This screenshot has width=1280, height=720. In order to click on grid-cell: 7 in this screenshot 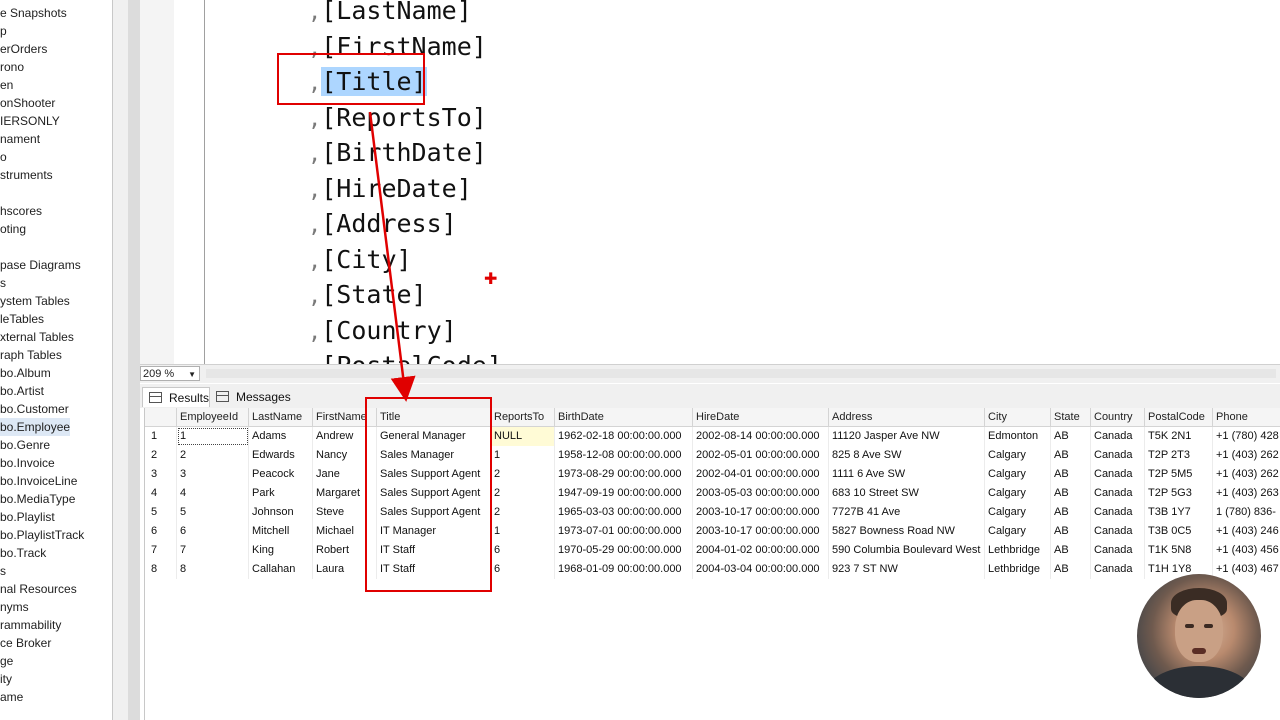, I will do `click(213, 550)`.